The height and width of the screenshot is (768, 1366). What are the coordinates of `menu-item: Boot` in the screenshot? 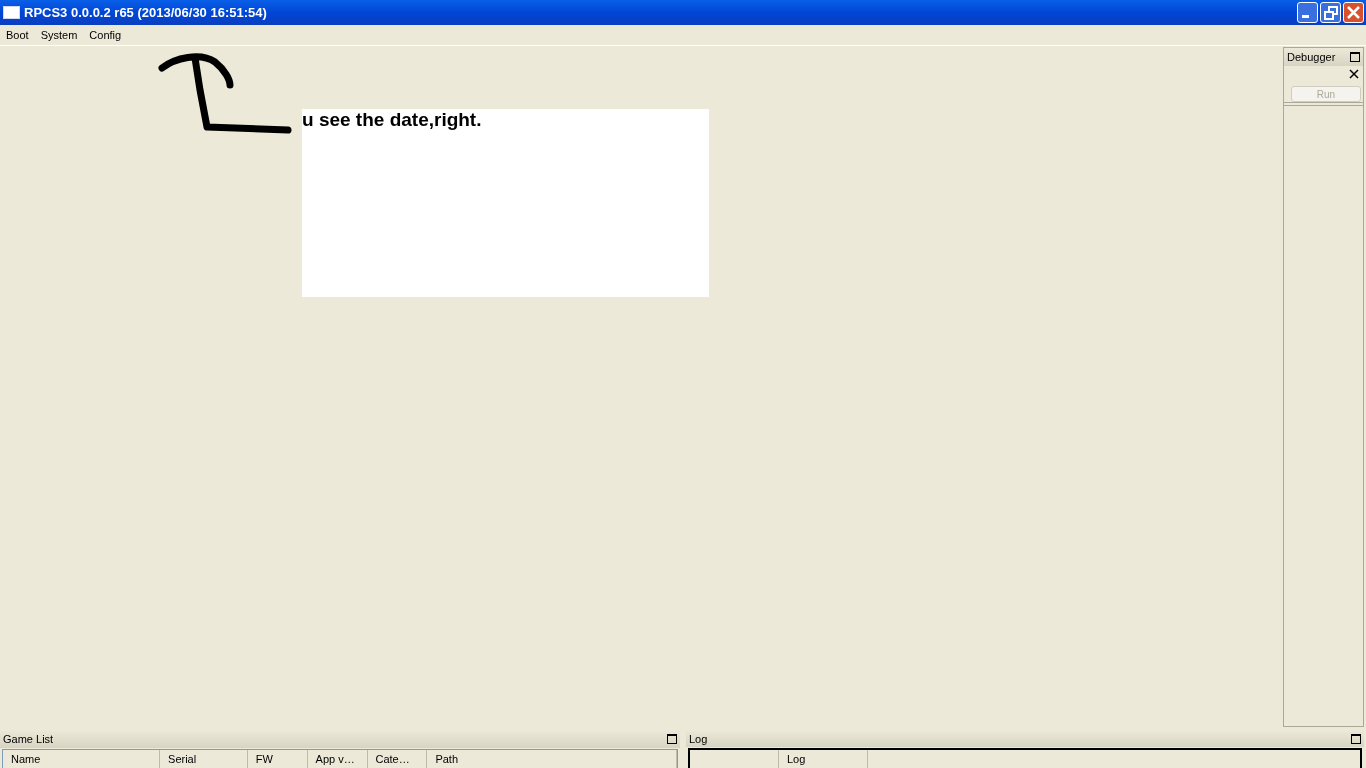 It's located at (17, 35).